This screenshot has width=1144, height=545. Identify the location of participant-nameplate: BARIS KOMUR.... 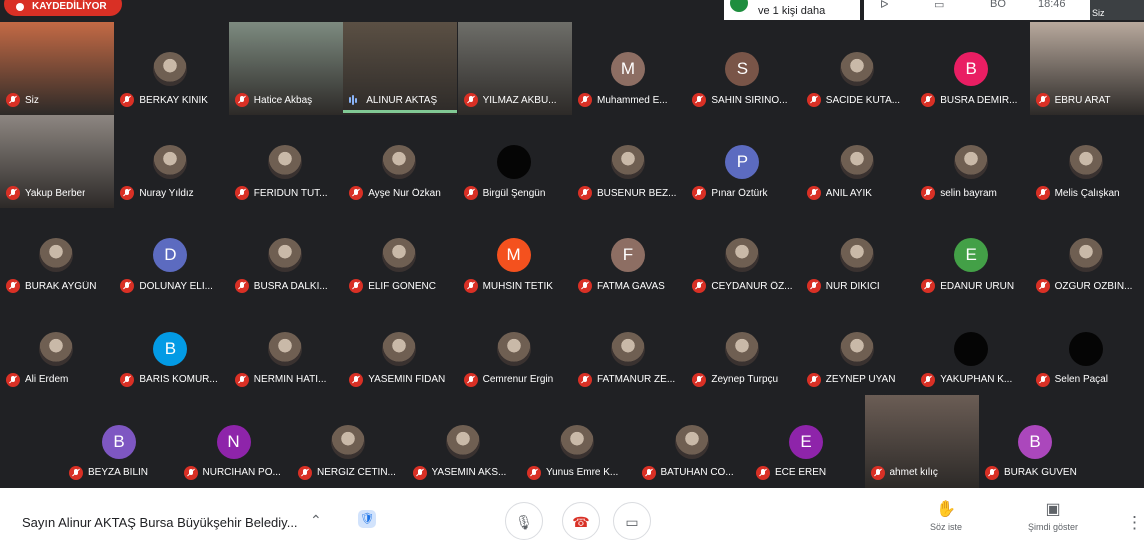
(169, 380).